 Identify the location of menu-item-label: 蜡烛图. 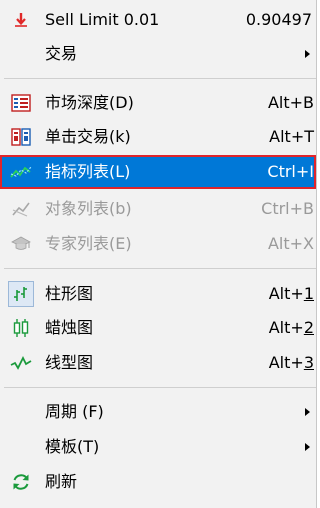
(69, 327).